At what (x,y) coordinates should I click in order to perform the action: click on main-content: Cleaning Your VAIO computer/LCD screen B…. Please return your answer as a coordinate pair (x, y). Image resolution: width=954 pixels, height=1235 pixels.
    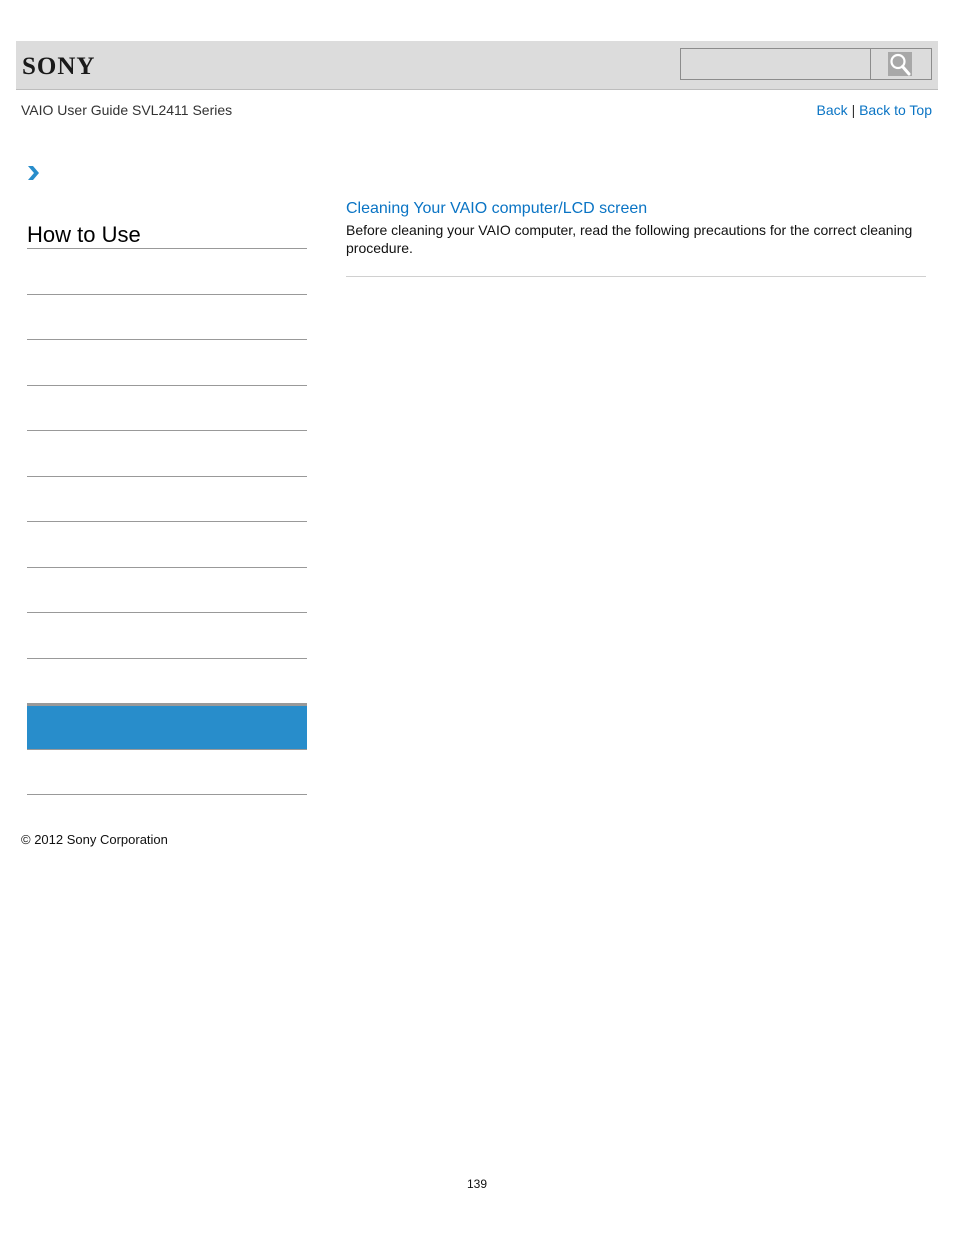
    Looking at the image, I should click on (636, 238).